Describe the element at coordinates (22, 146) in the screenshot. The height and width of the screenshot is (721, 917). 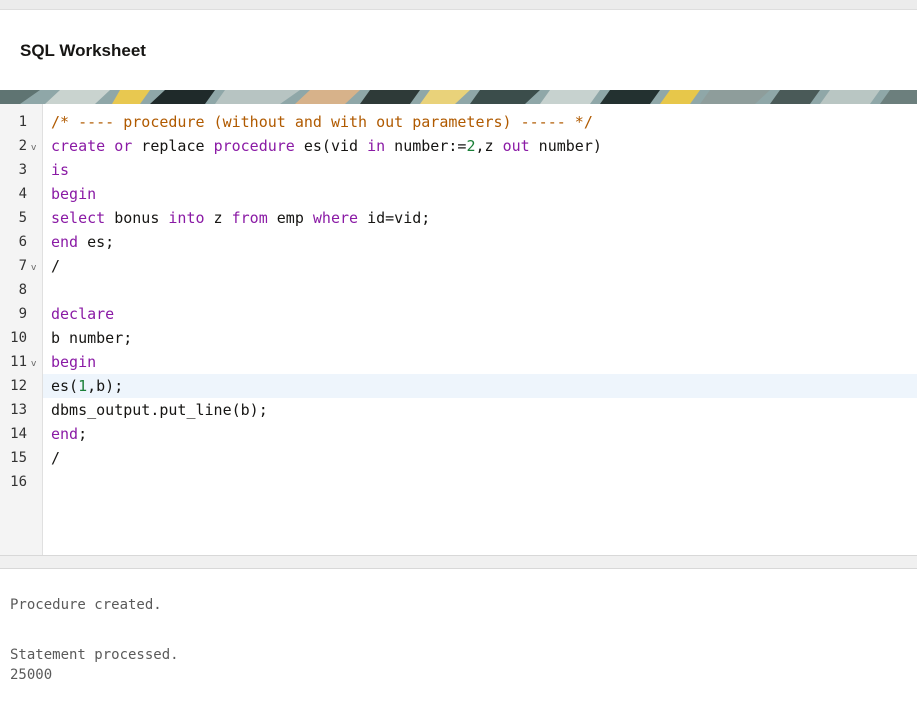
I see `line-number: 2` at that location.